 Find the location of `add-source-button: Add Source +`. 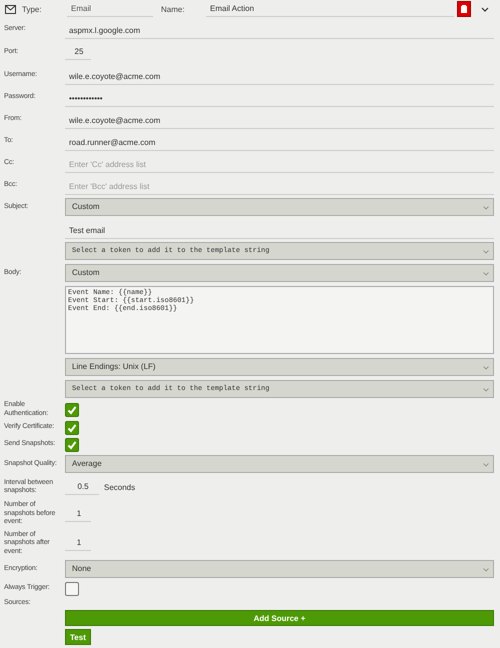

add-source-button: Add Source + is located at coordinates (279, 618).